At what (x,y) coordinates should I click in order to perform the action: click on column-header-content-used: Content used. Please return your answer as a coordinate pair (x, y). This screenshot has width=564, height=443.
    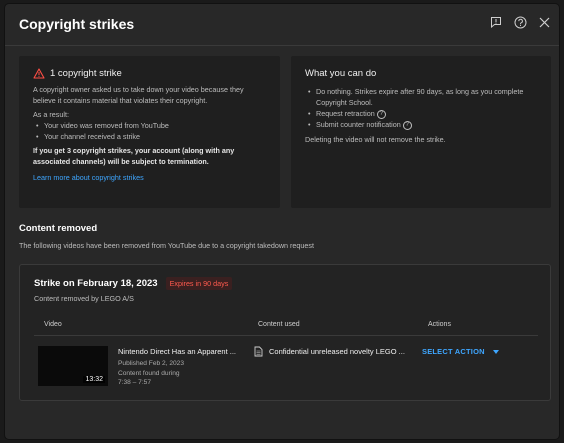
    Looking at the image, I should click on (279, 324).